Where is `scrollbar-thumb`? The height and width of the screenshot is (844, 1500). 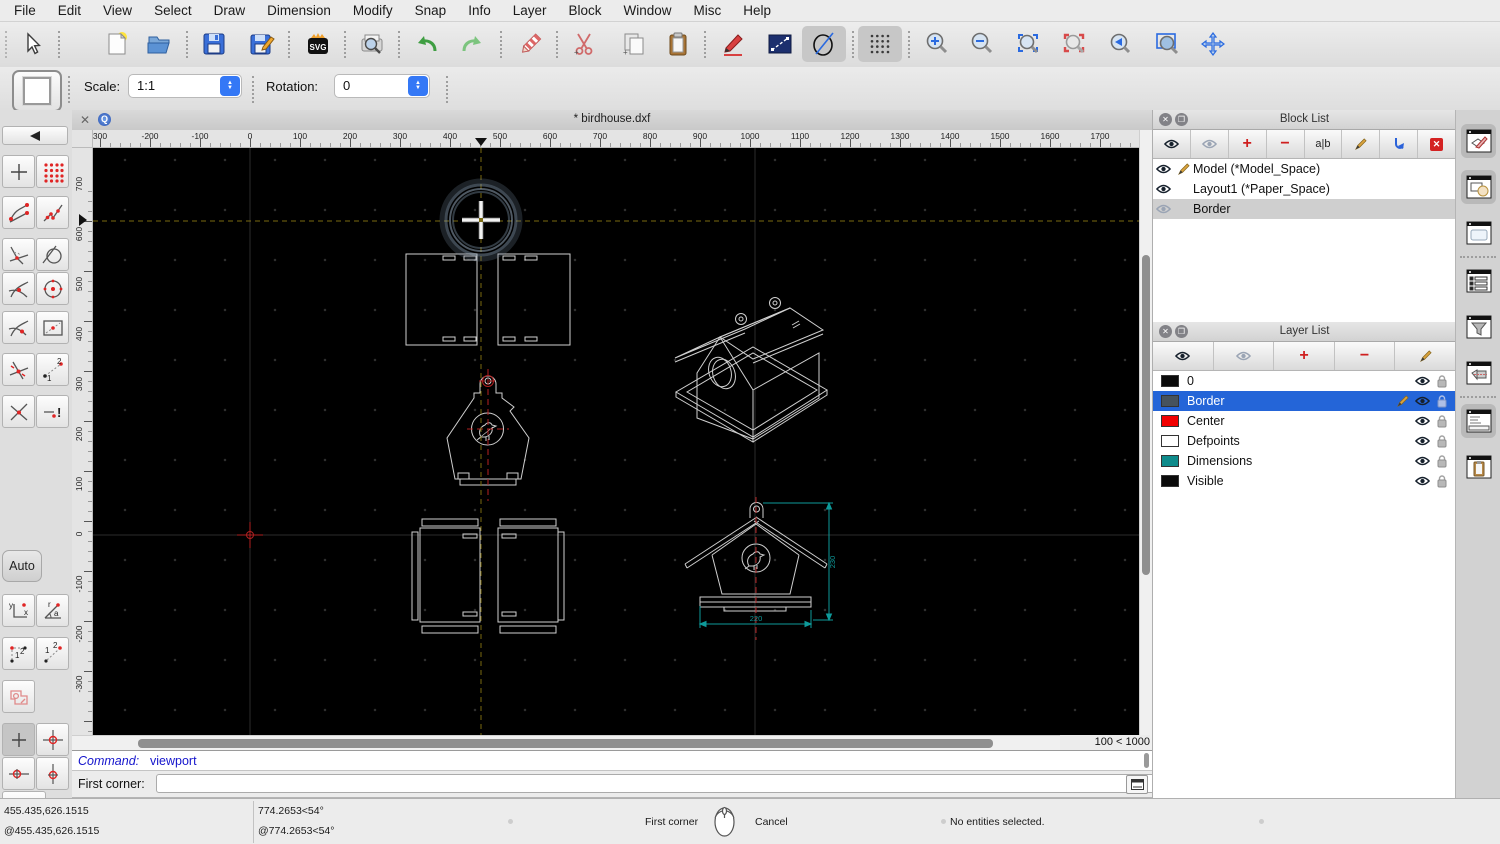 scrollbar-thumb is located at coordinates (565, 743).